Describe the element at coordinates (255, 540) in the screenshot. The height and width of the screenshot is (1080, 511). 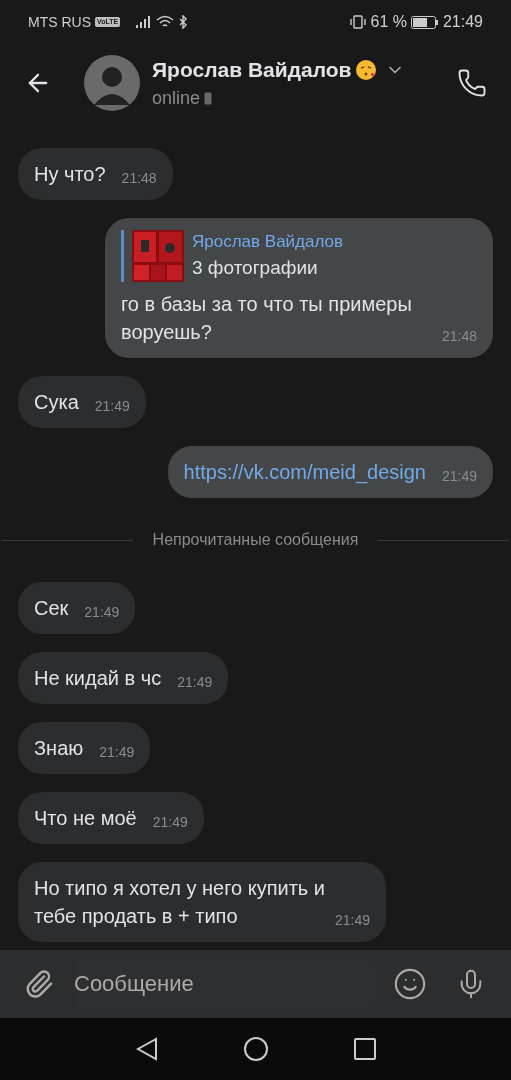
I see `unread-divider-label: Непрочитанные сообщения` at that location.